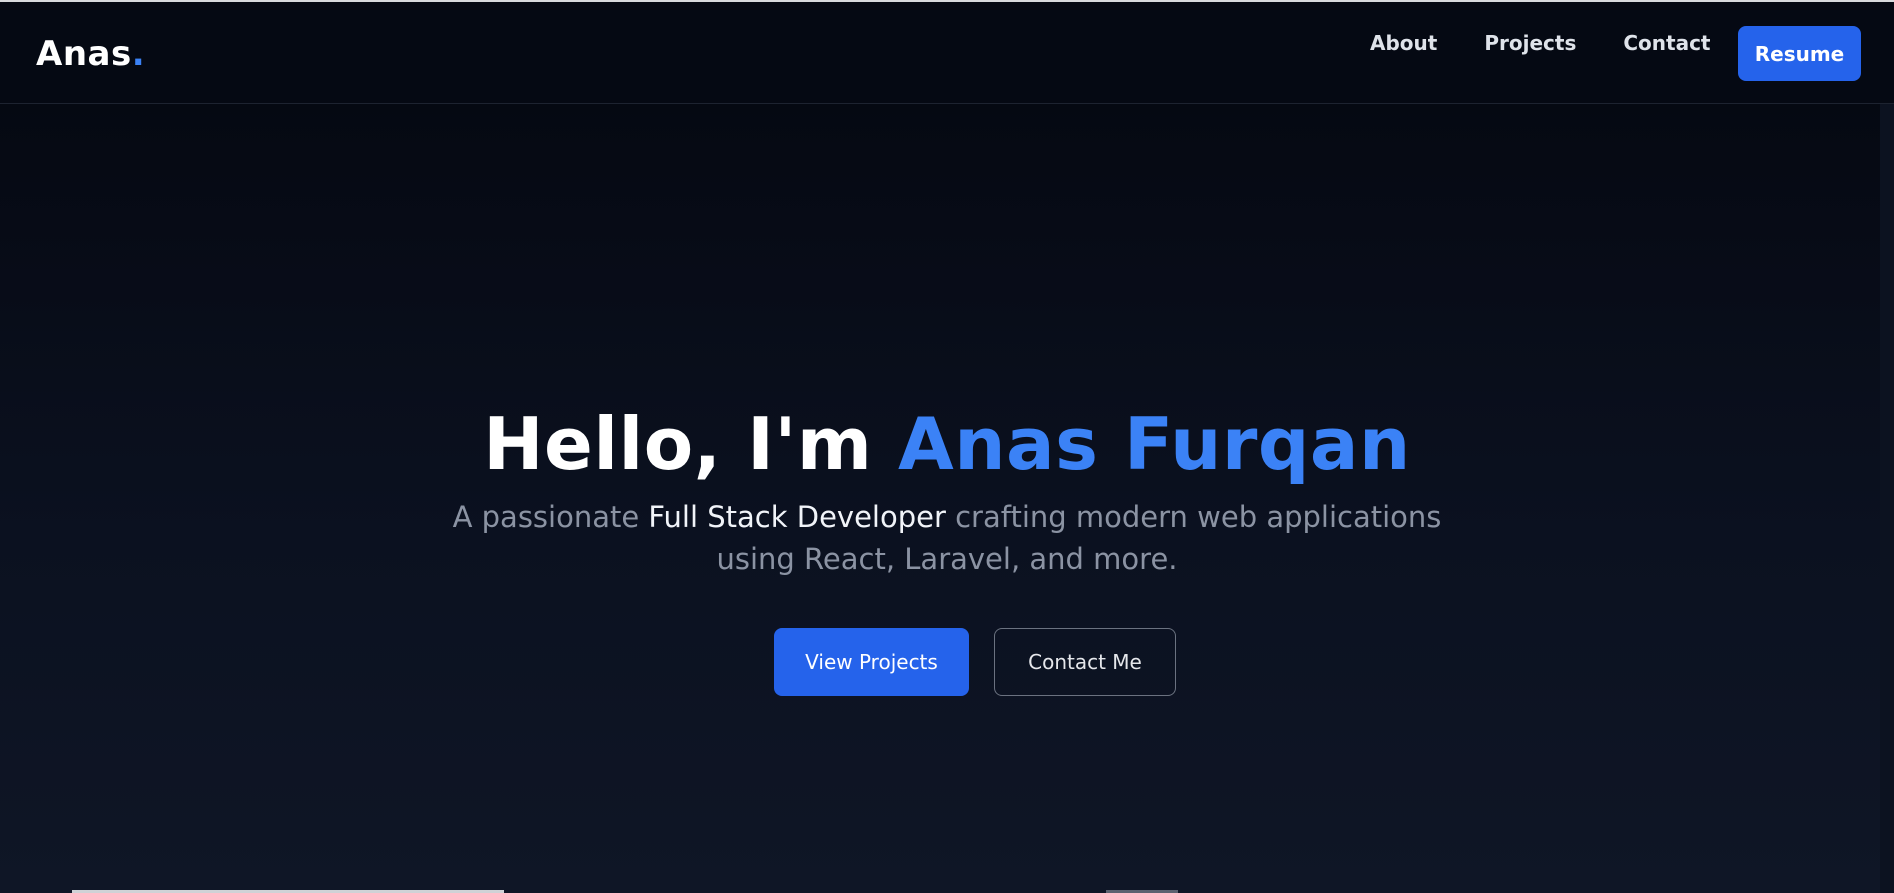 The image size is (1894, 893). Describe the element at coordinates (1666, 43) in the screenshot. I see `nav-link-contact: Contact` at that location.